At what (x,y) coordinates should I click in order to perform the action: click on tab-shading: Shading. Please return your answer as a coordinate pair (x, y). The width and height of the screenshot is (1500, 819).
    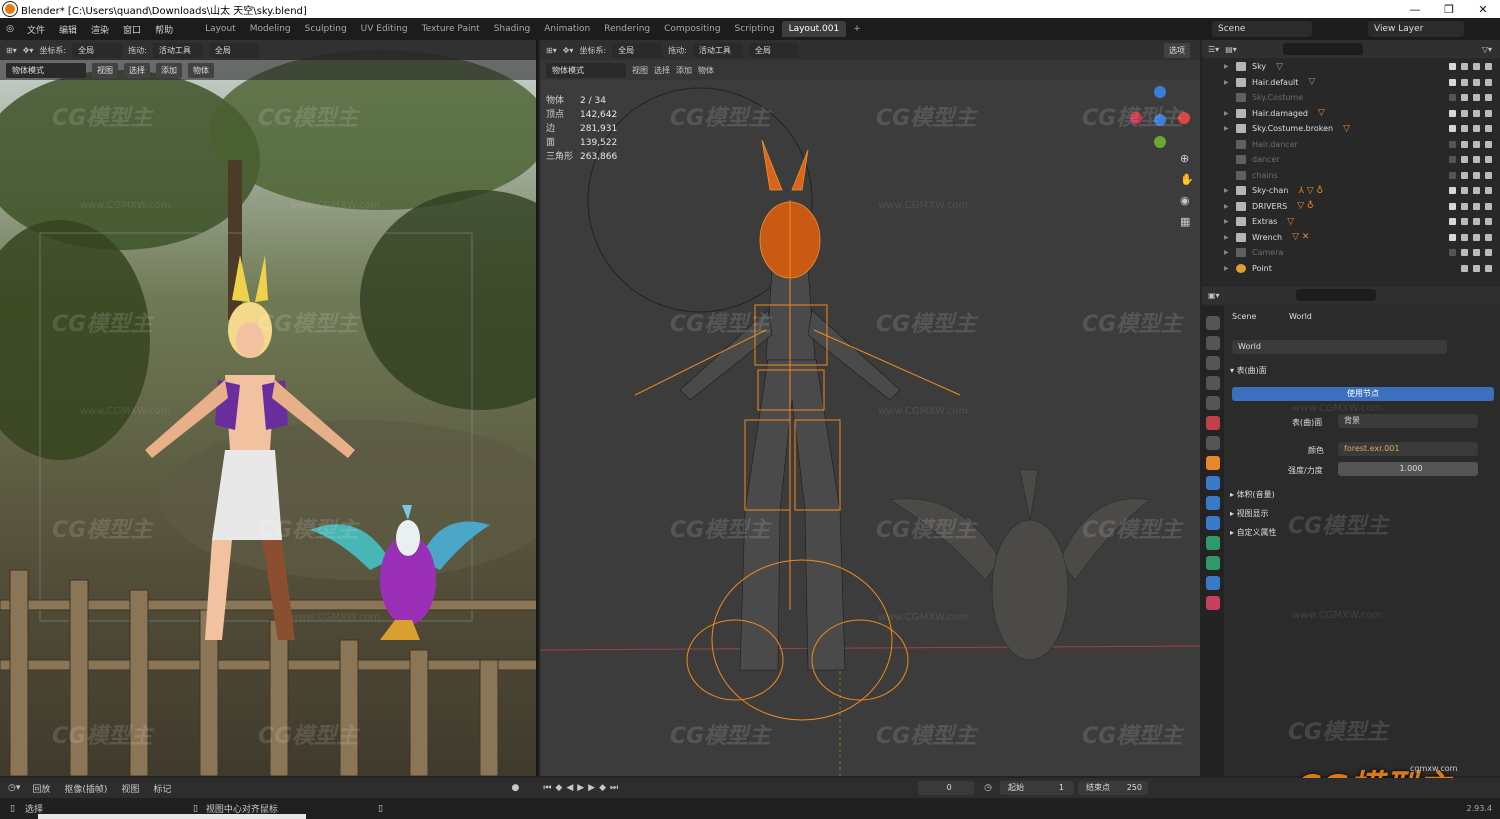
    Looking at the image, I should click on (512, 29).